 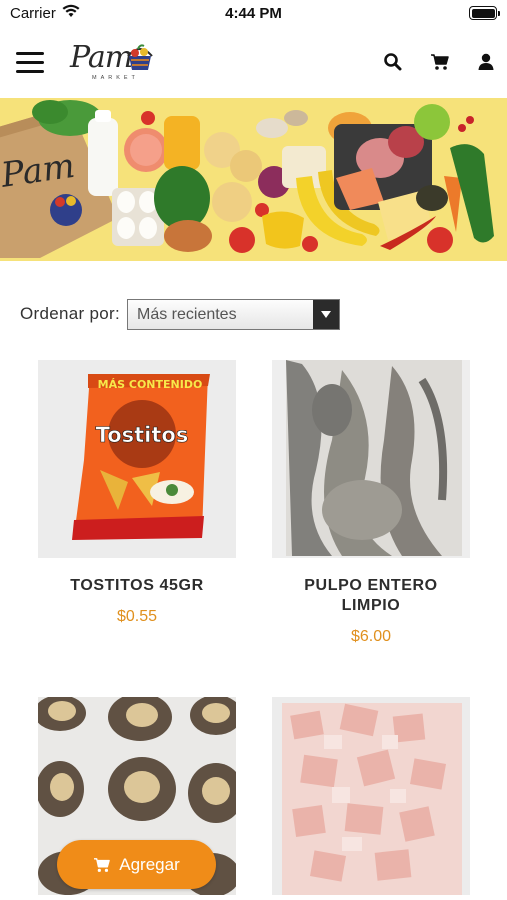 I want to click on add-button-label: Agregar, so click(x=149, y=864).